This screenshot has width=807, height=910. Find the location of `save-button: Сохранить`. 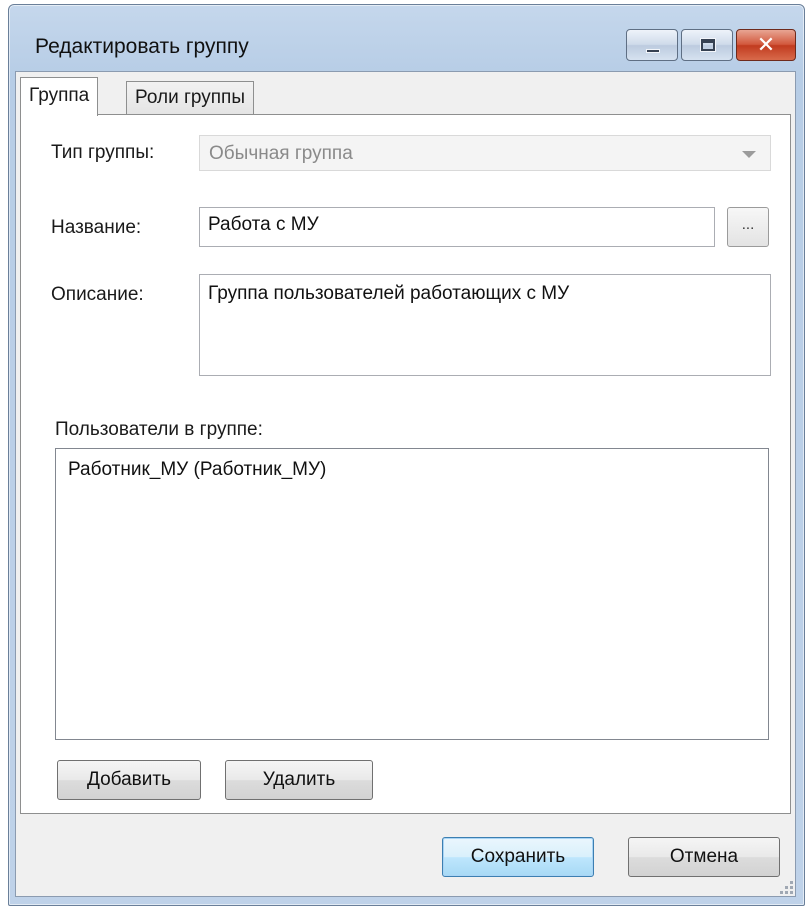

save-button: Сохранить is located at coordinates (518, 857).